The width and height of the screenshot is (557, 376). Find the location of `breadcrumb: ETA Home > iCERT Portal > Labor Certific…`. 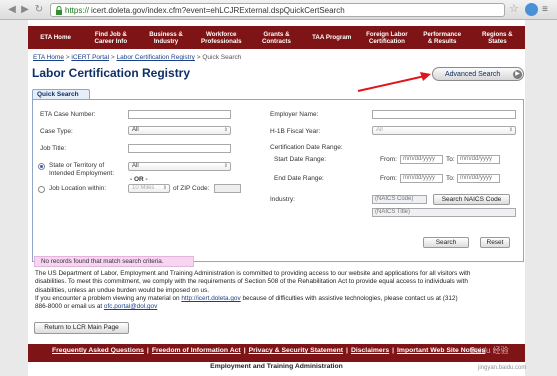

breadcrumb: ETA Home > iCERT Portal > Labor Certific… is located at coordinates (137, 57).